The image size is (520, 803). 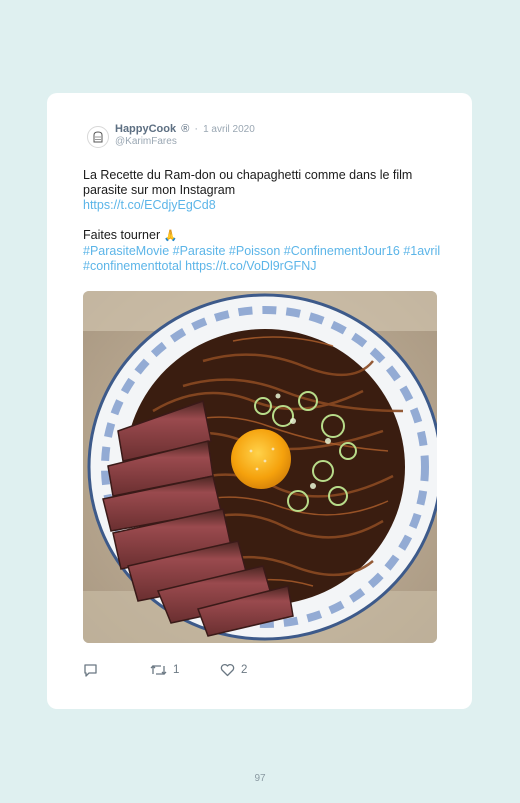 I want to click on happycook-logo-icon, so click(x=98, y=137).